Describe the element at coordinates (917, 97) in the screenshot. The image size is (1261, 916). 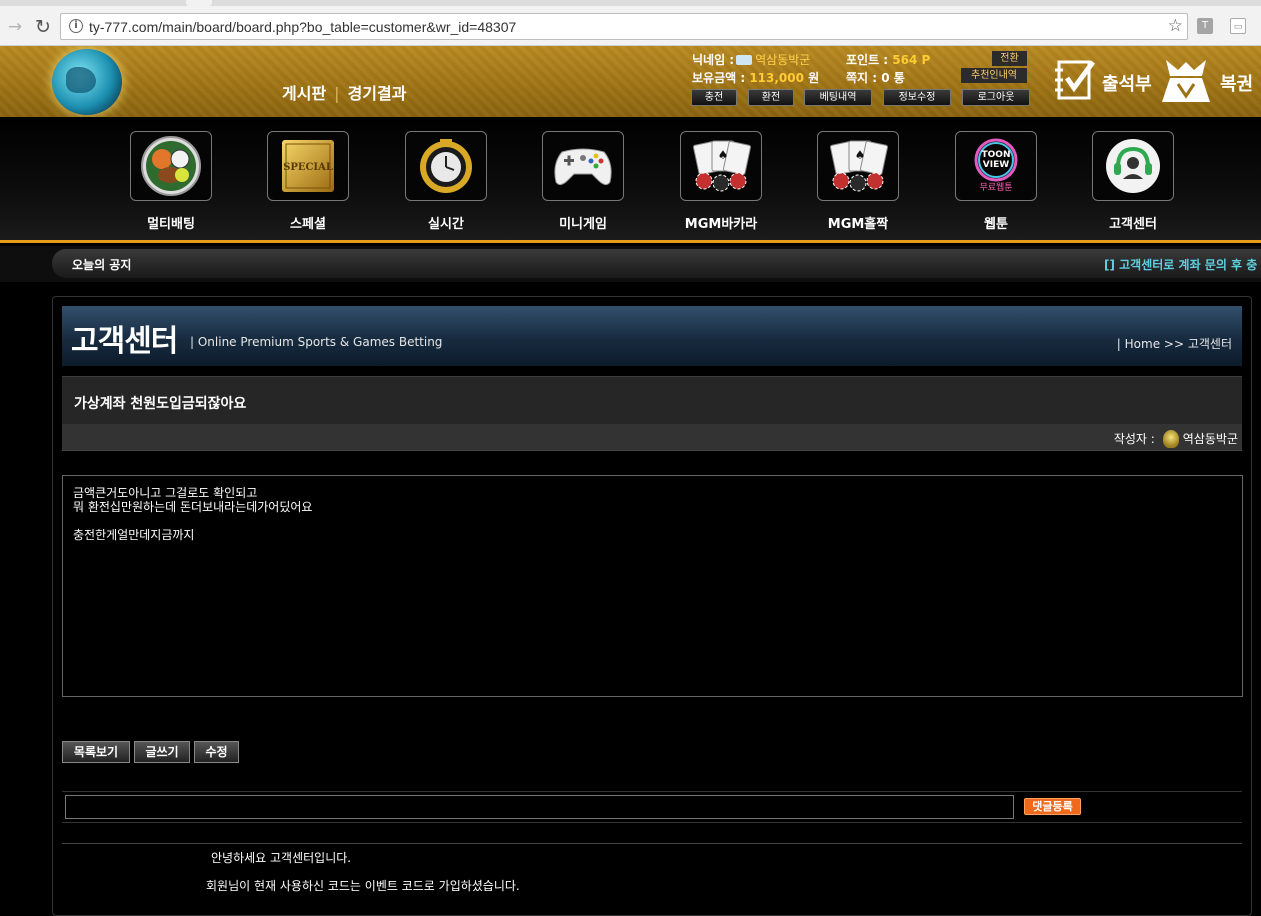
I see `edit-info-button: 정보수정` at that location.